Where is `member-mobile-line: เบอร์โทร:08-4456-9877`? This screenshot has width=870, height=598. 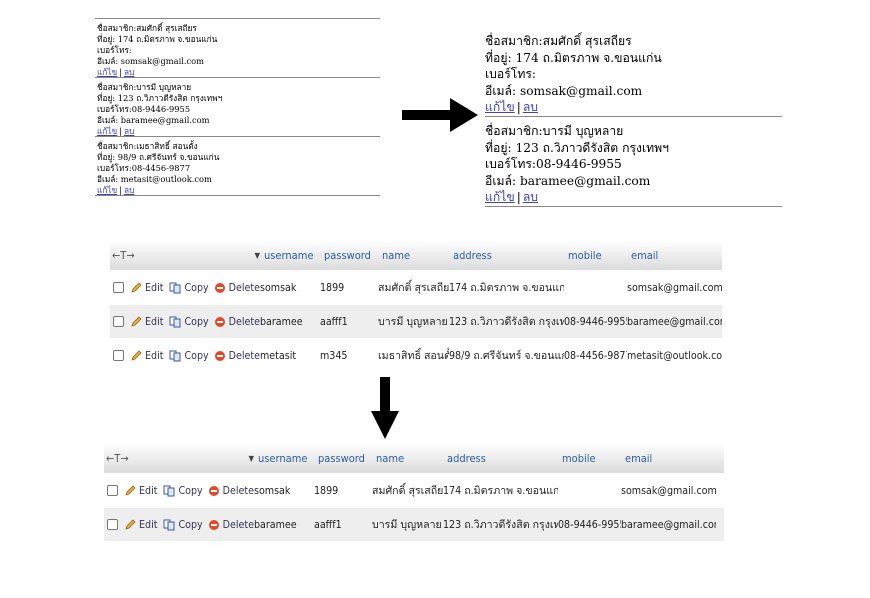
member-mobile-line: เบอร์โทร:08-4456-9877 is located at coordinates (144, 168).